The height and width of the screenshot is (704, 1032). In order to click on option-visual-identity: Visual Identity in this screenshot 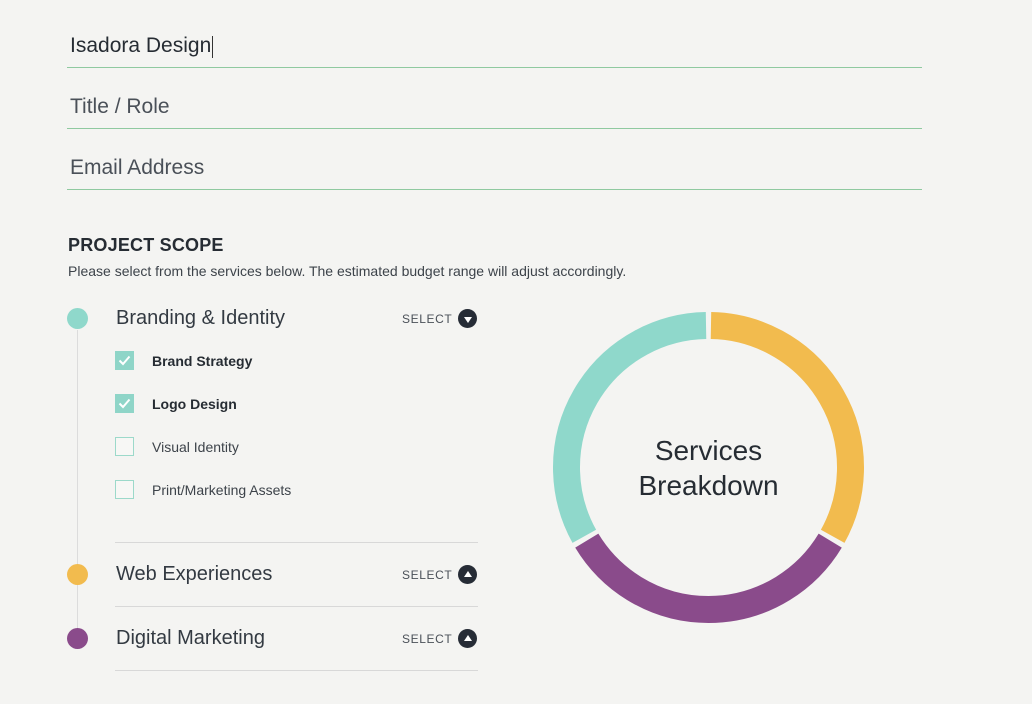, I will do `click(177, 446)`.